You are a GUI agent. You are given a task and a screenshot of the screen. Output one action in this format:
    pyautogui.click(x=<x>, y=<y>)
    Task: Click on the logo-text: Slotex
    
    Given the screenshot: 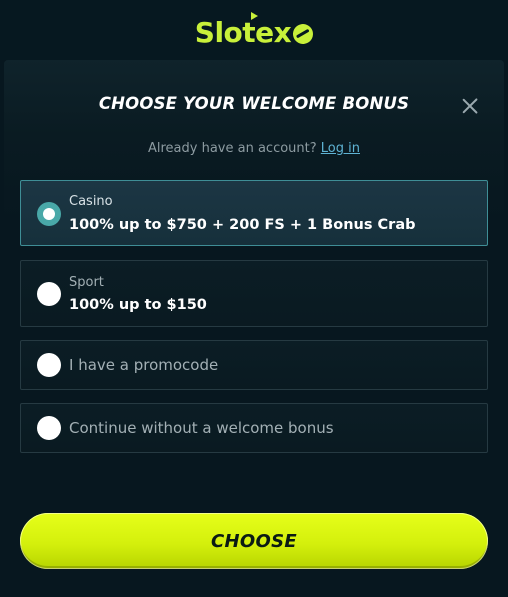 What is the action you would take?
    pyautogui.click(x=243, y=32)
    